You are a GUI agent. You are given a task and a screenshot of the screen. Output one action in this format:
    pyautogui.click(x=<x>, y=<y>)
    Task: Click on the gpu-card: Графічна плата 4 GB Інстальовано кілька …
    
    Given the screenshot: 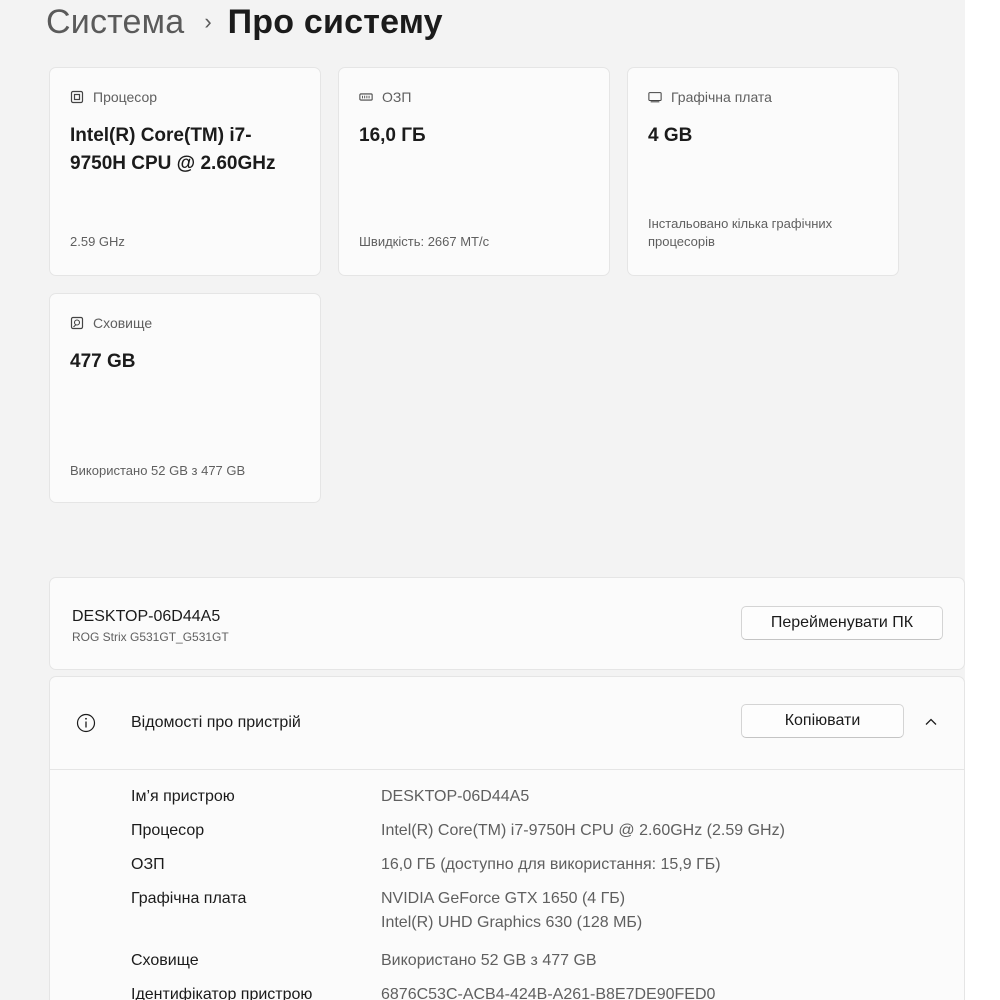 What is the action you would take?
    pyautogui.click(x=763, y=171)
    